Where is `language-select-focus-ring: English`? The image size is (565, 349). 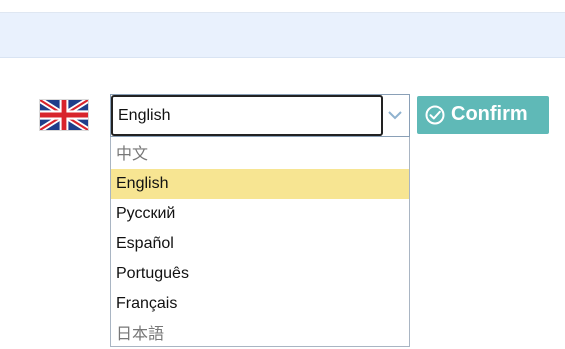 language-select-focus-ring: English is located at coordinates (247, 115).